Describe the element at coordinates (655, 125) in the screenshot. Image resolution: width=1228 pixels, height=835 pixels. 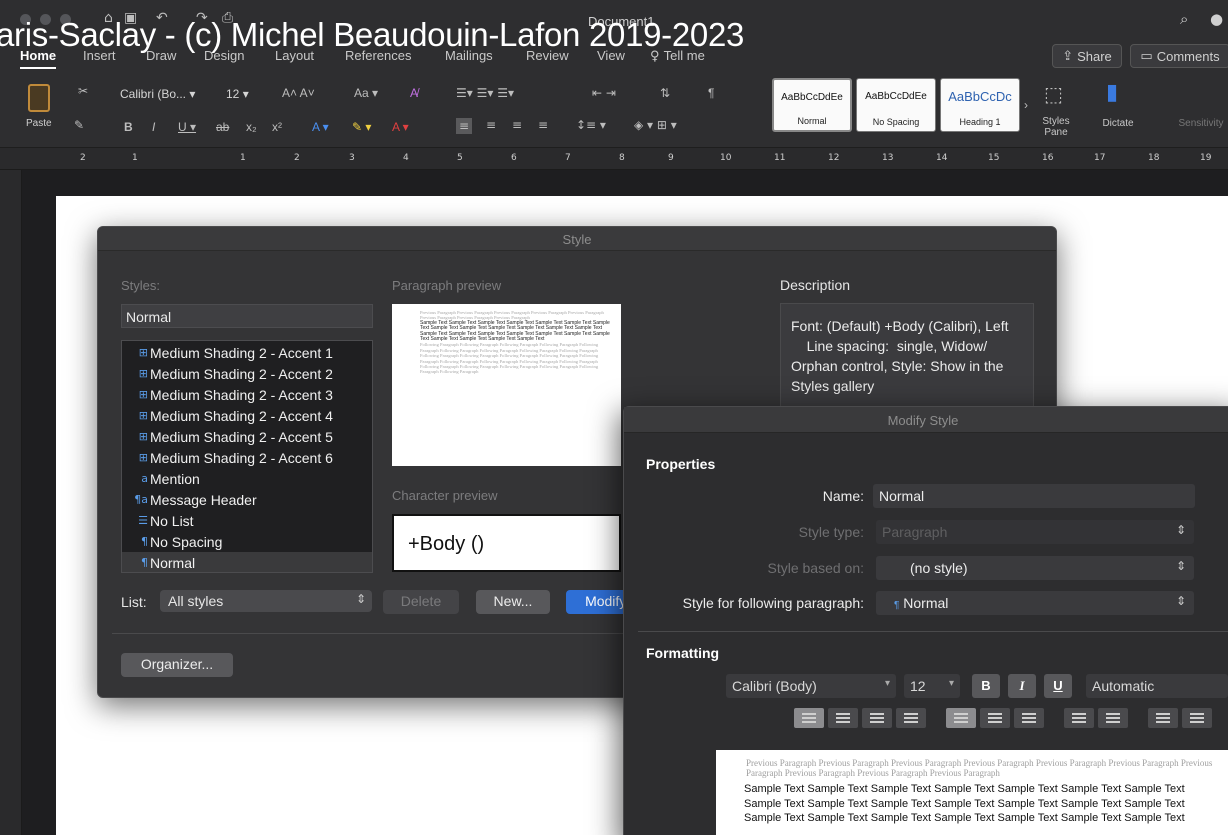
I see `shading-icon: ◈ ▾ ⊞ ▾` at that location.